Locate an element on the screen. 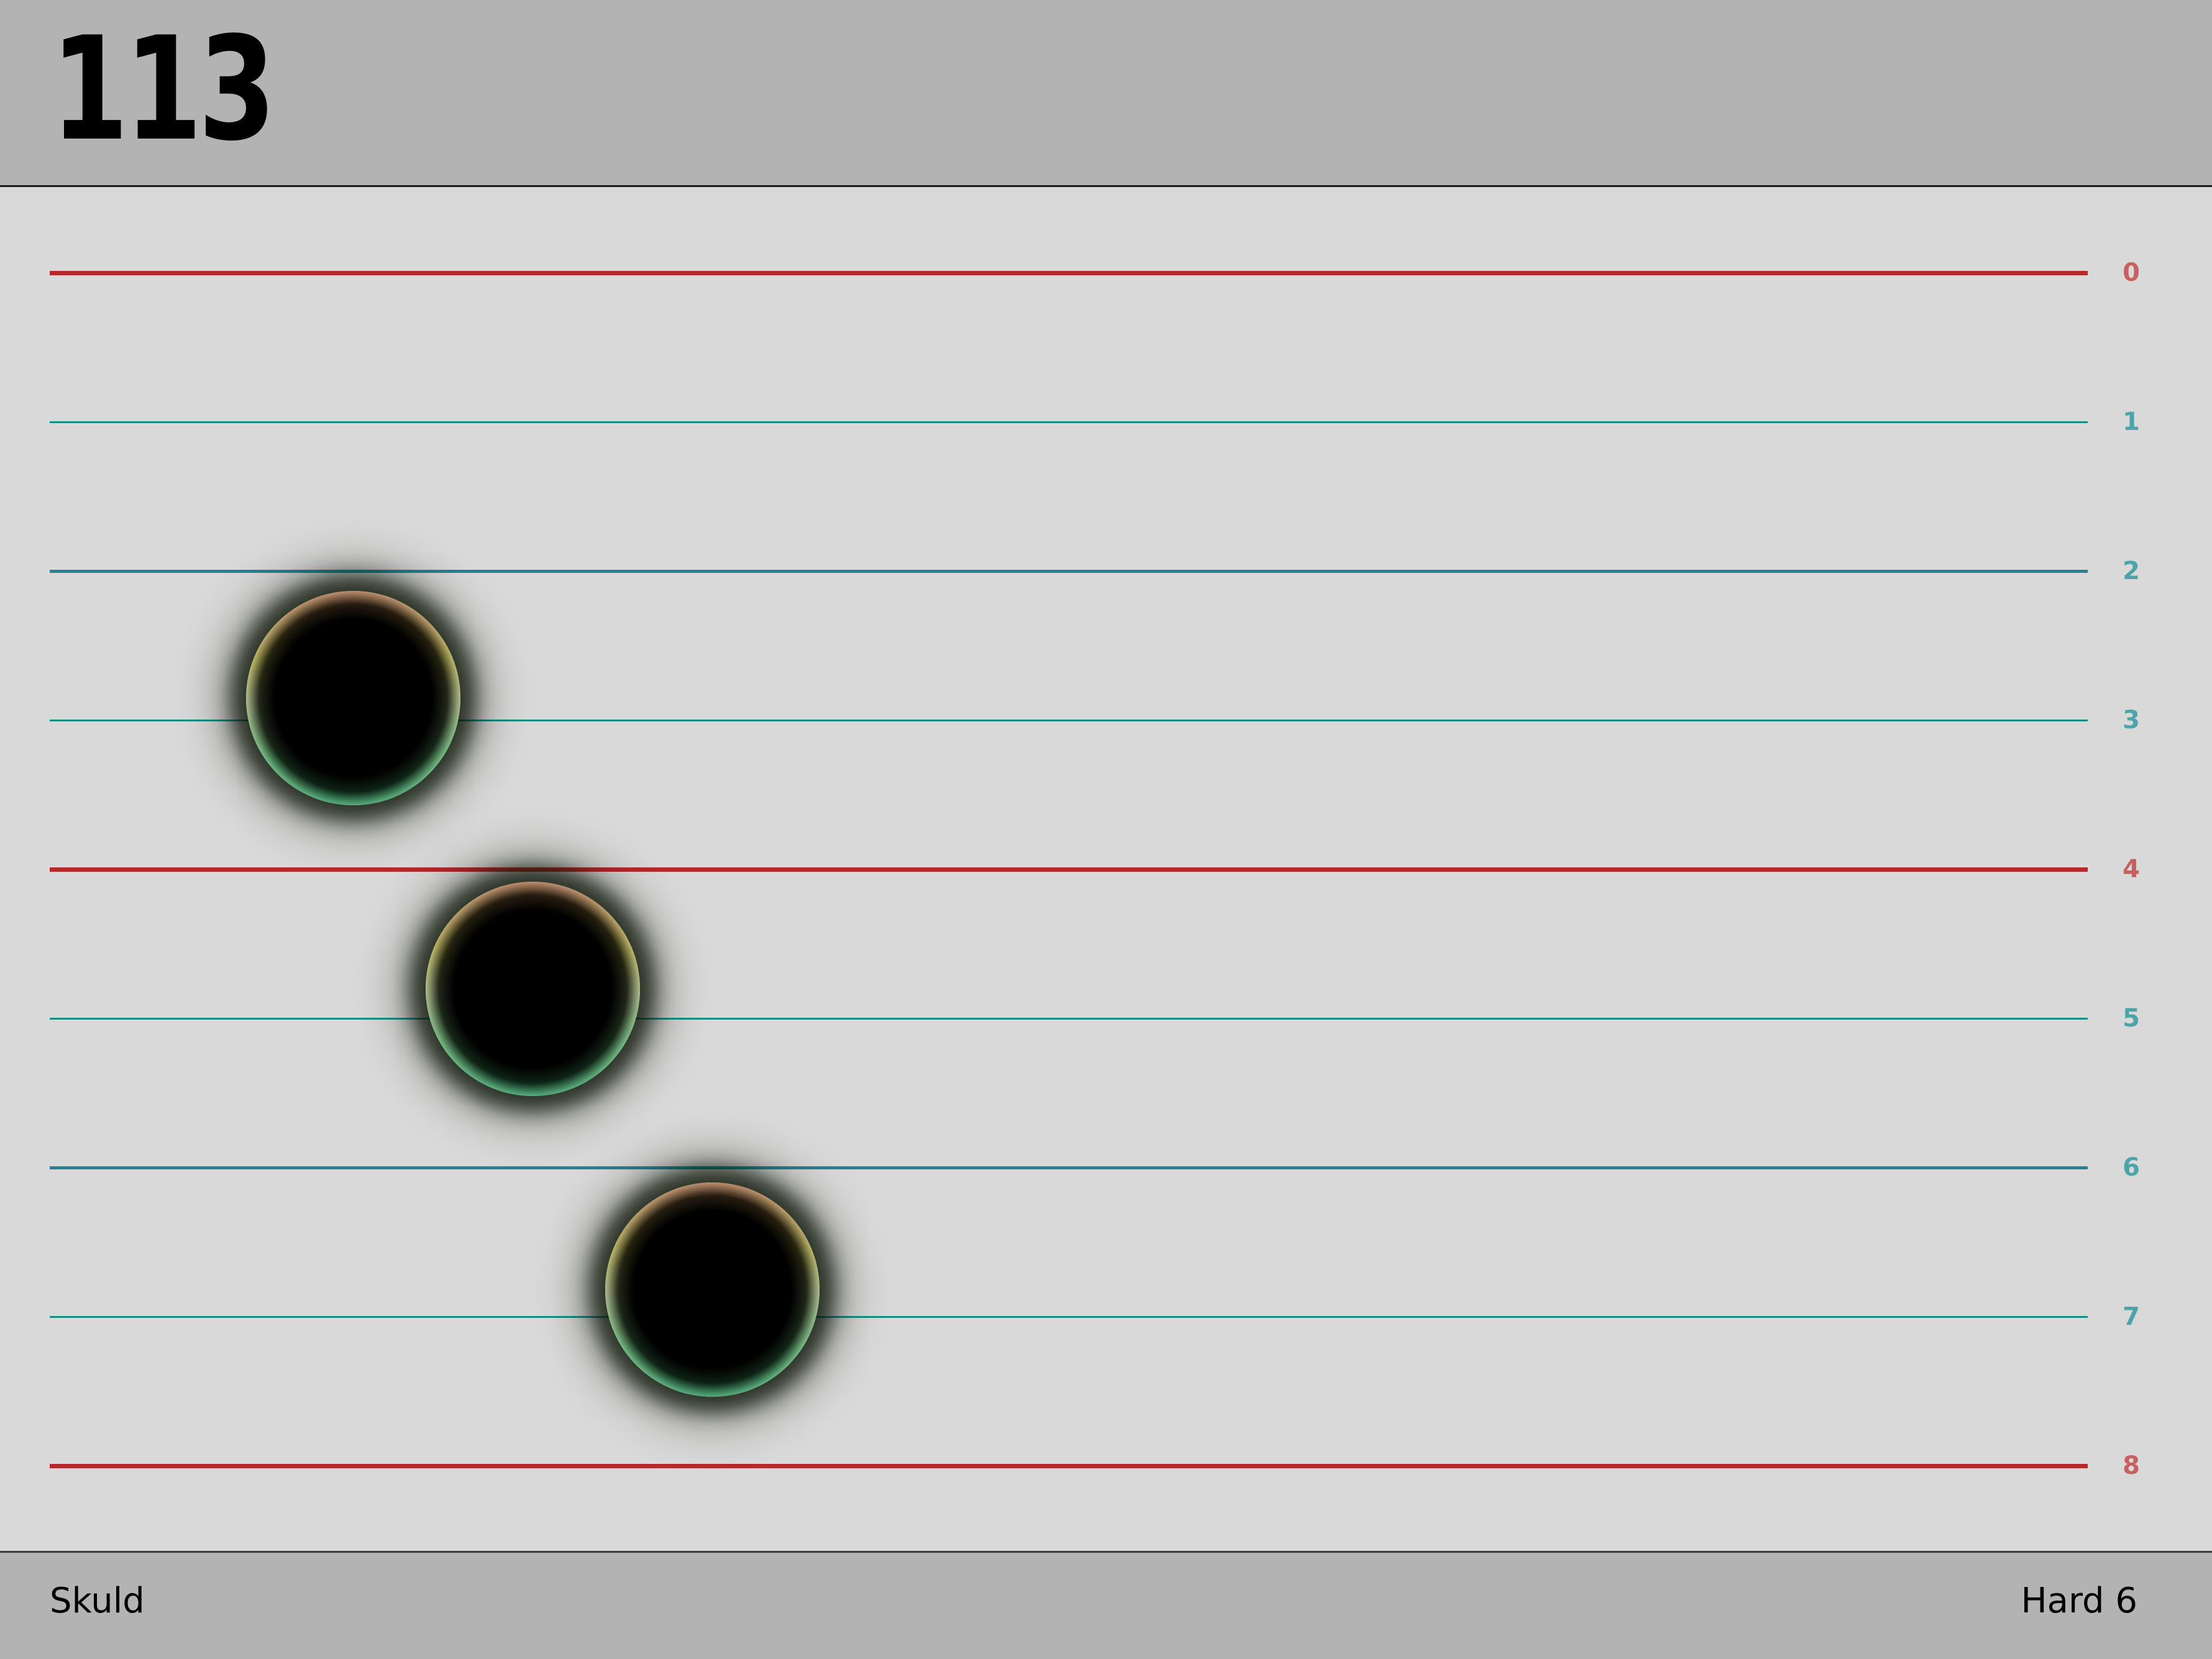  lane-label-8: 8 is located at coordinates (2131, 1465).